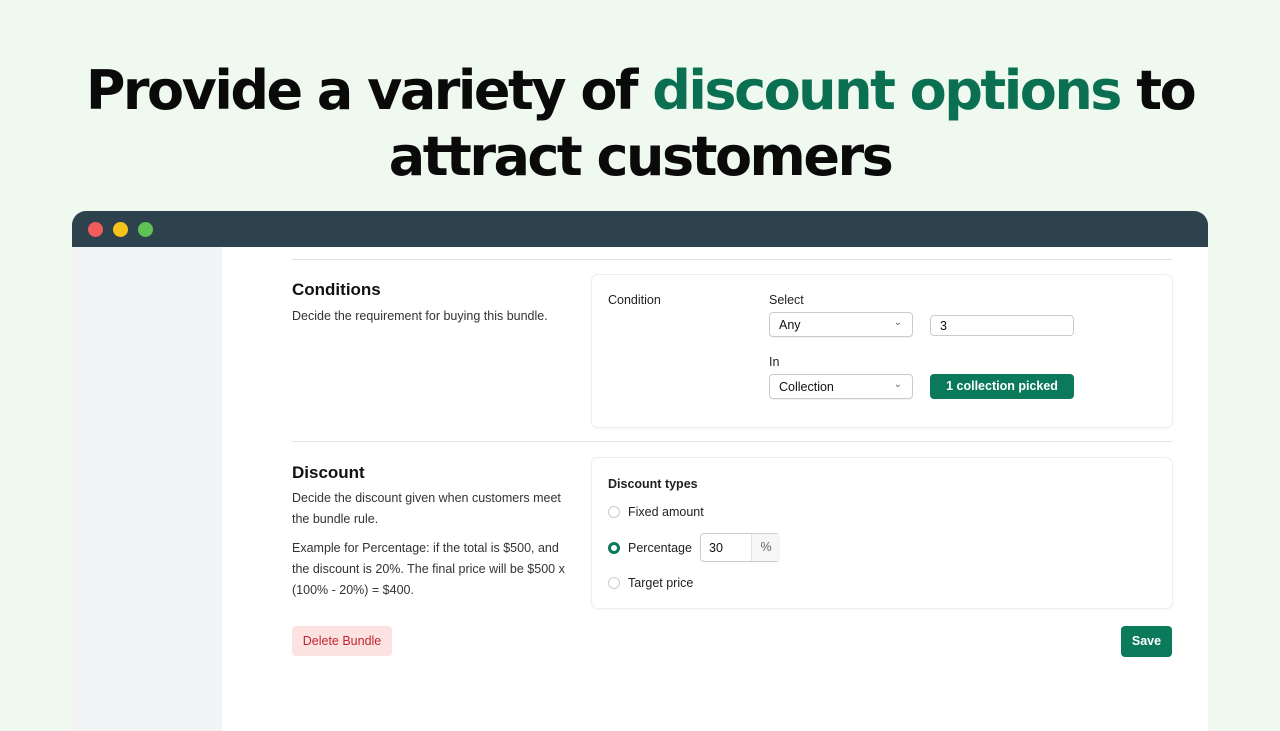  I want to click on select-value: Any, so click(790, 325).